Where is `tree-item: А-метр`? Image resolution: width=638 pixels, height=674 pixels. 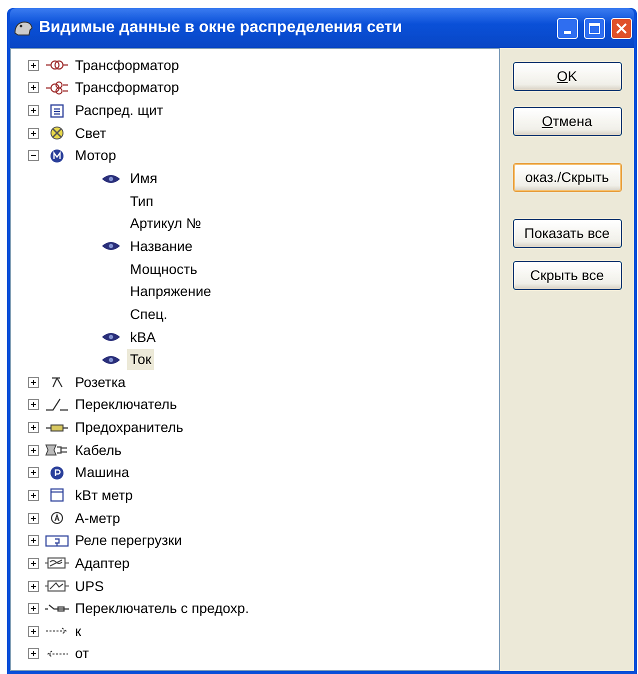 tree-item: А-метр is located at coordinates (97, 518).